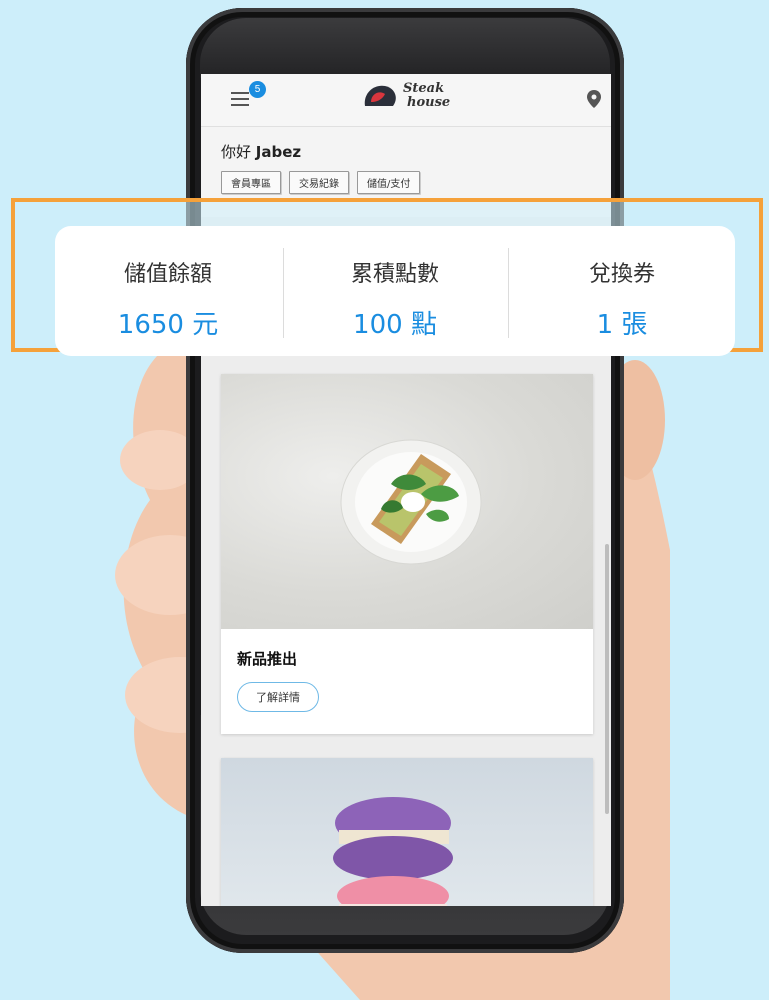 Image resolution: width=769 pixels, height=1000 pixels. I want to click on logo-text: Steak house, so click(427, 95).